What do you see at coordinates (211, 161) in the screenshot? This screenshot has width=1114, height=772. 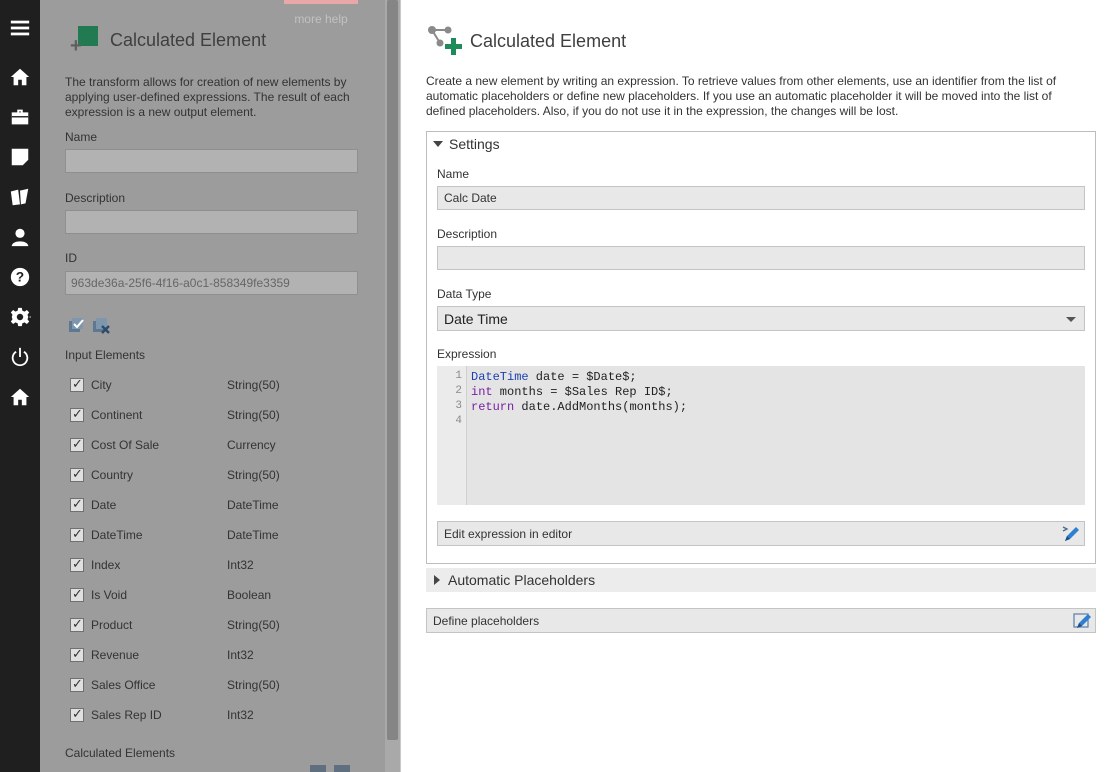 I see `name-input` at bounding box center [211, 161].